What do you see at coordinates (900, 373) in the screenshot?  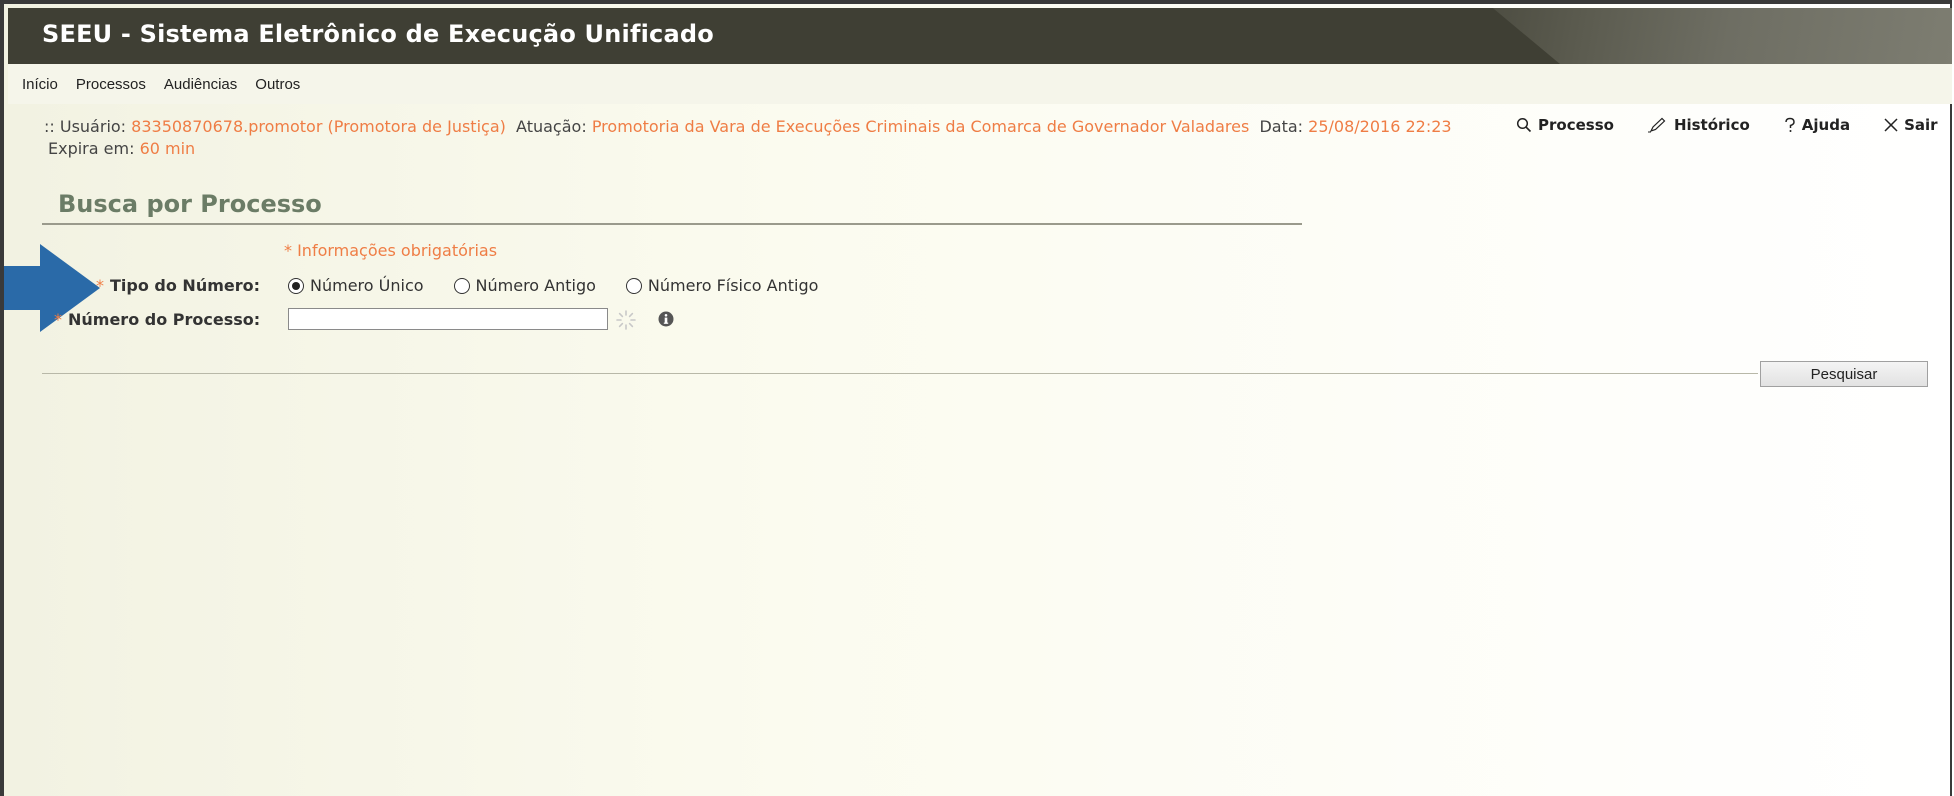 I see `form-divider` at bounding box center [900, 373].